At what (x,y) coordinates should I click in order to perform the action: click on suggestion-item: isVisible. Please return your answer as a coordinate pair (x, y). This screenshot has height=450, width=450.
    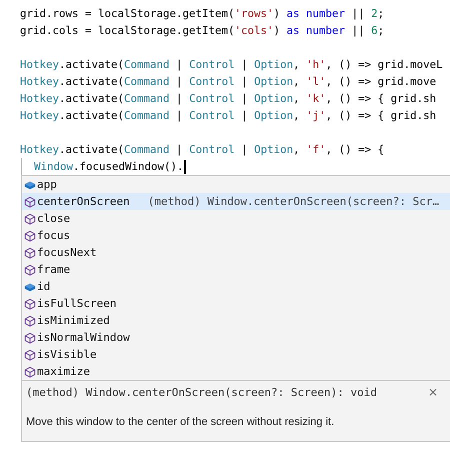
    Looking at the image, I should click on (236, 354).